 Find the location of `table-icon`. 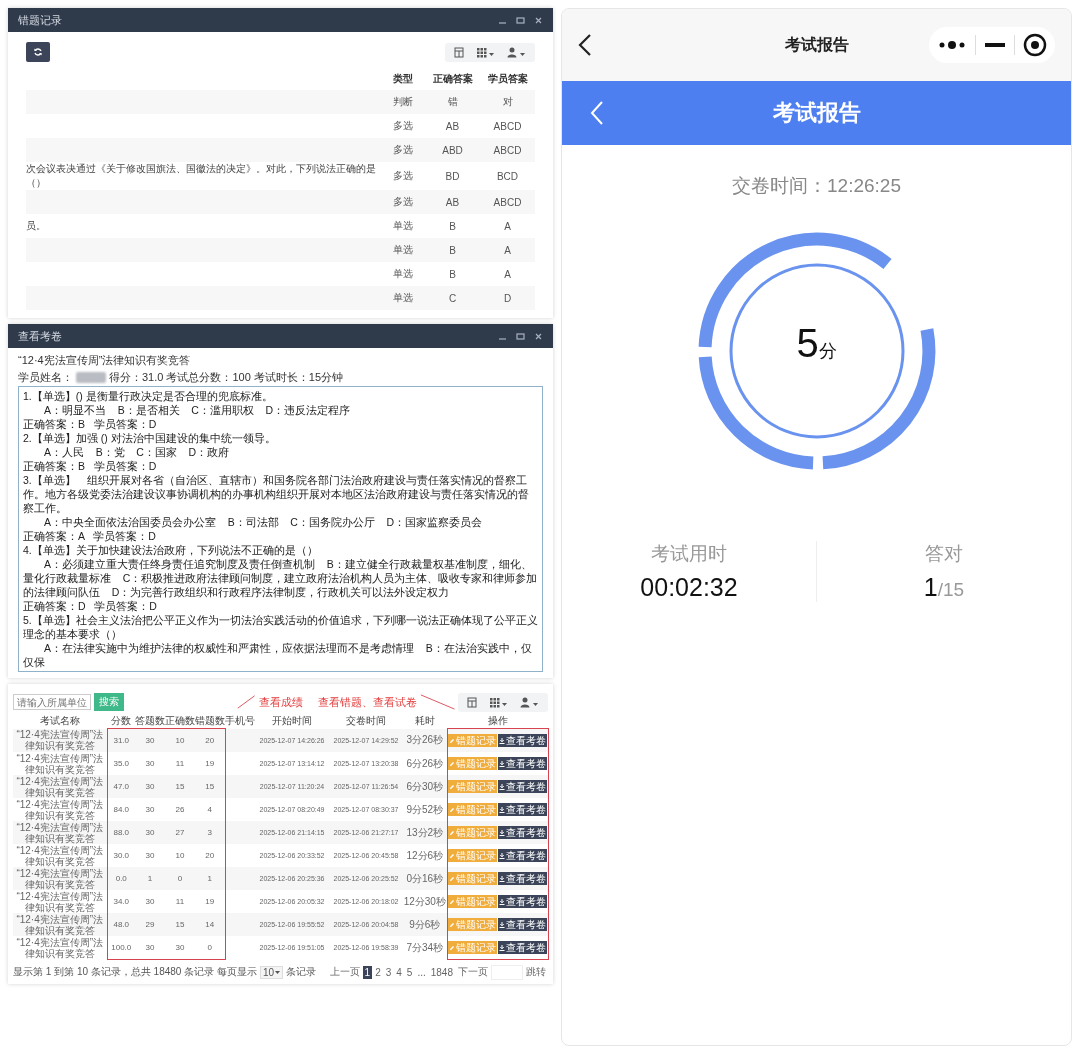

table-icon is located at coordinates (459, 52).